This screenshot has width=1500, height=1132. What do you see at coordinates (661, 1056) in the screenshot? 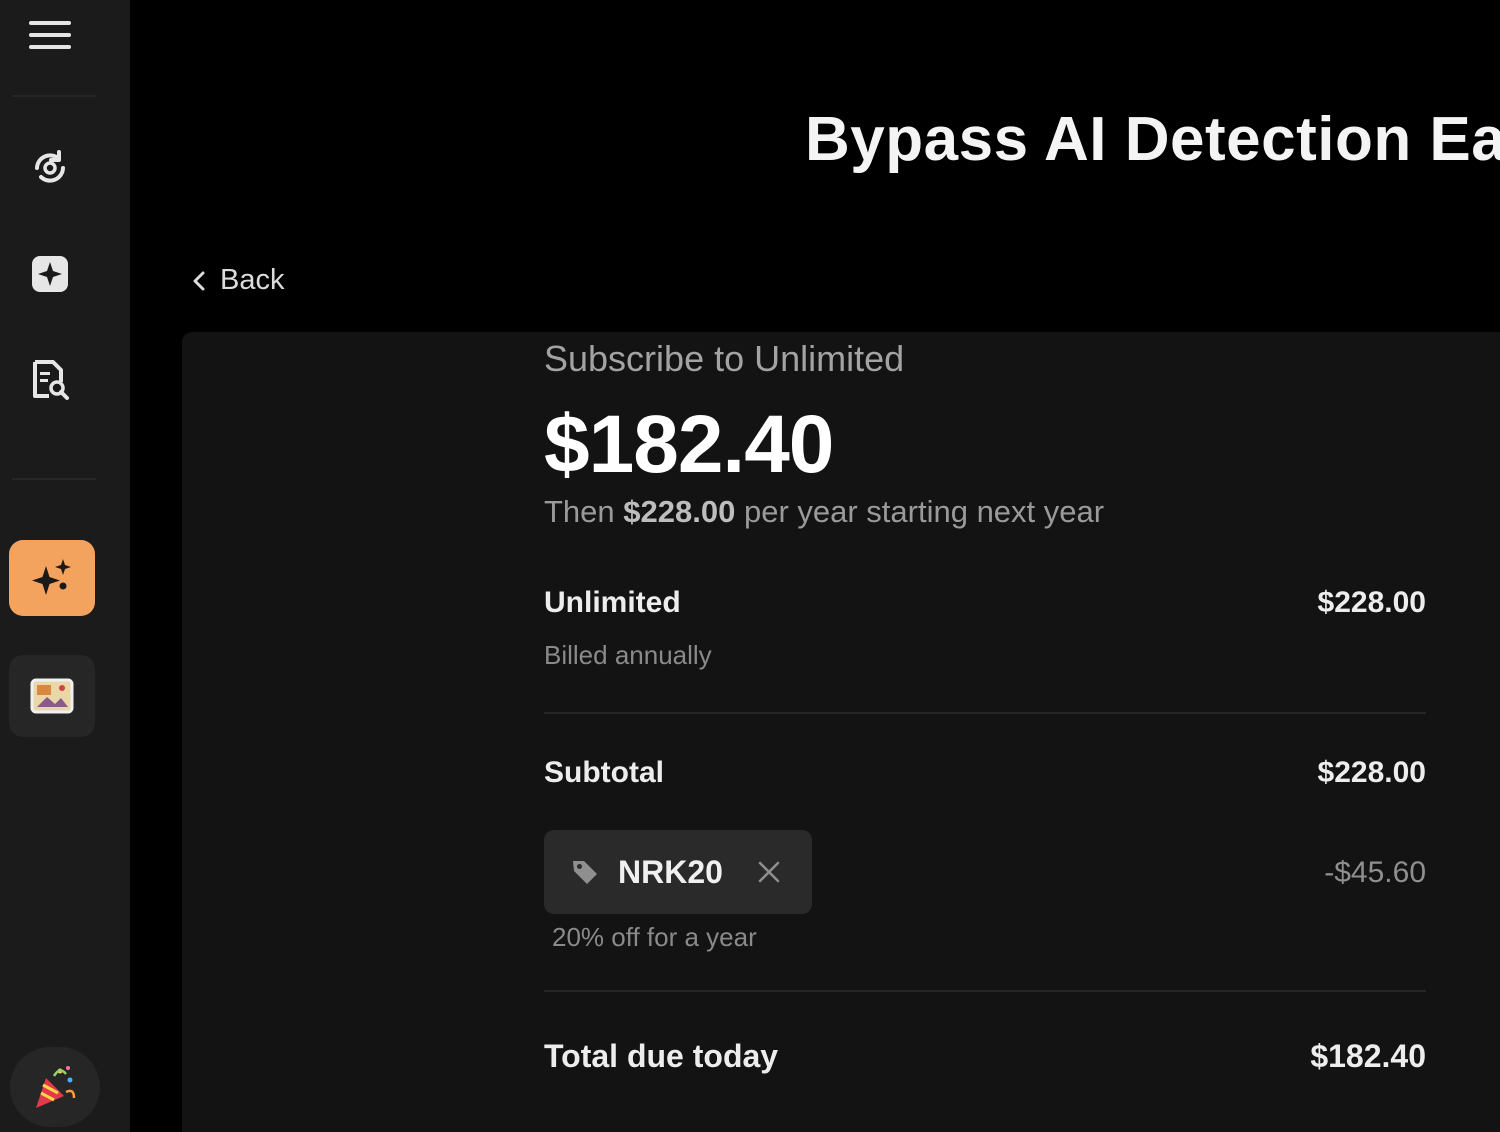
I see `total-label: Total due today` at bounding box center [661, 1056].